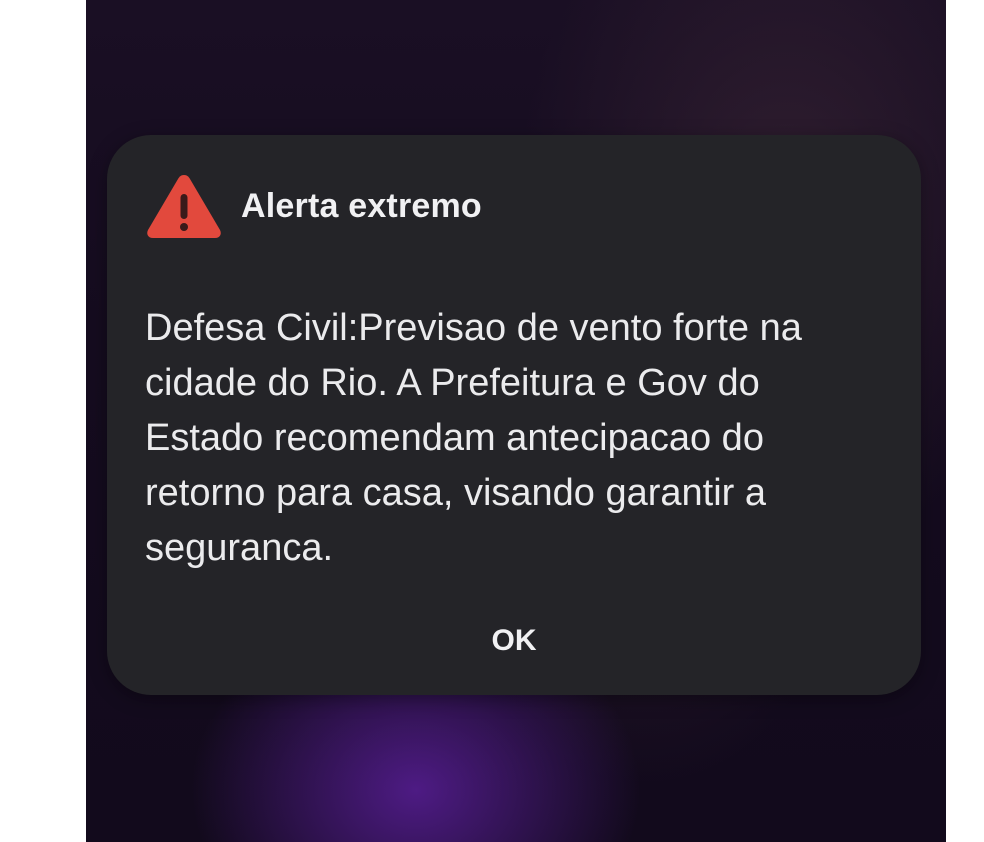  What do you see at coordinates (184, 206) in the screenshot?
I see `warning-triangle-icon` at bounding box center [184, 206].